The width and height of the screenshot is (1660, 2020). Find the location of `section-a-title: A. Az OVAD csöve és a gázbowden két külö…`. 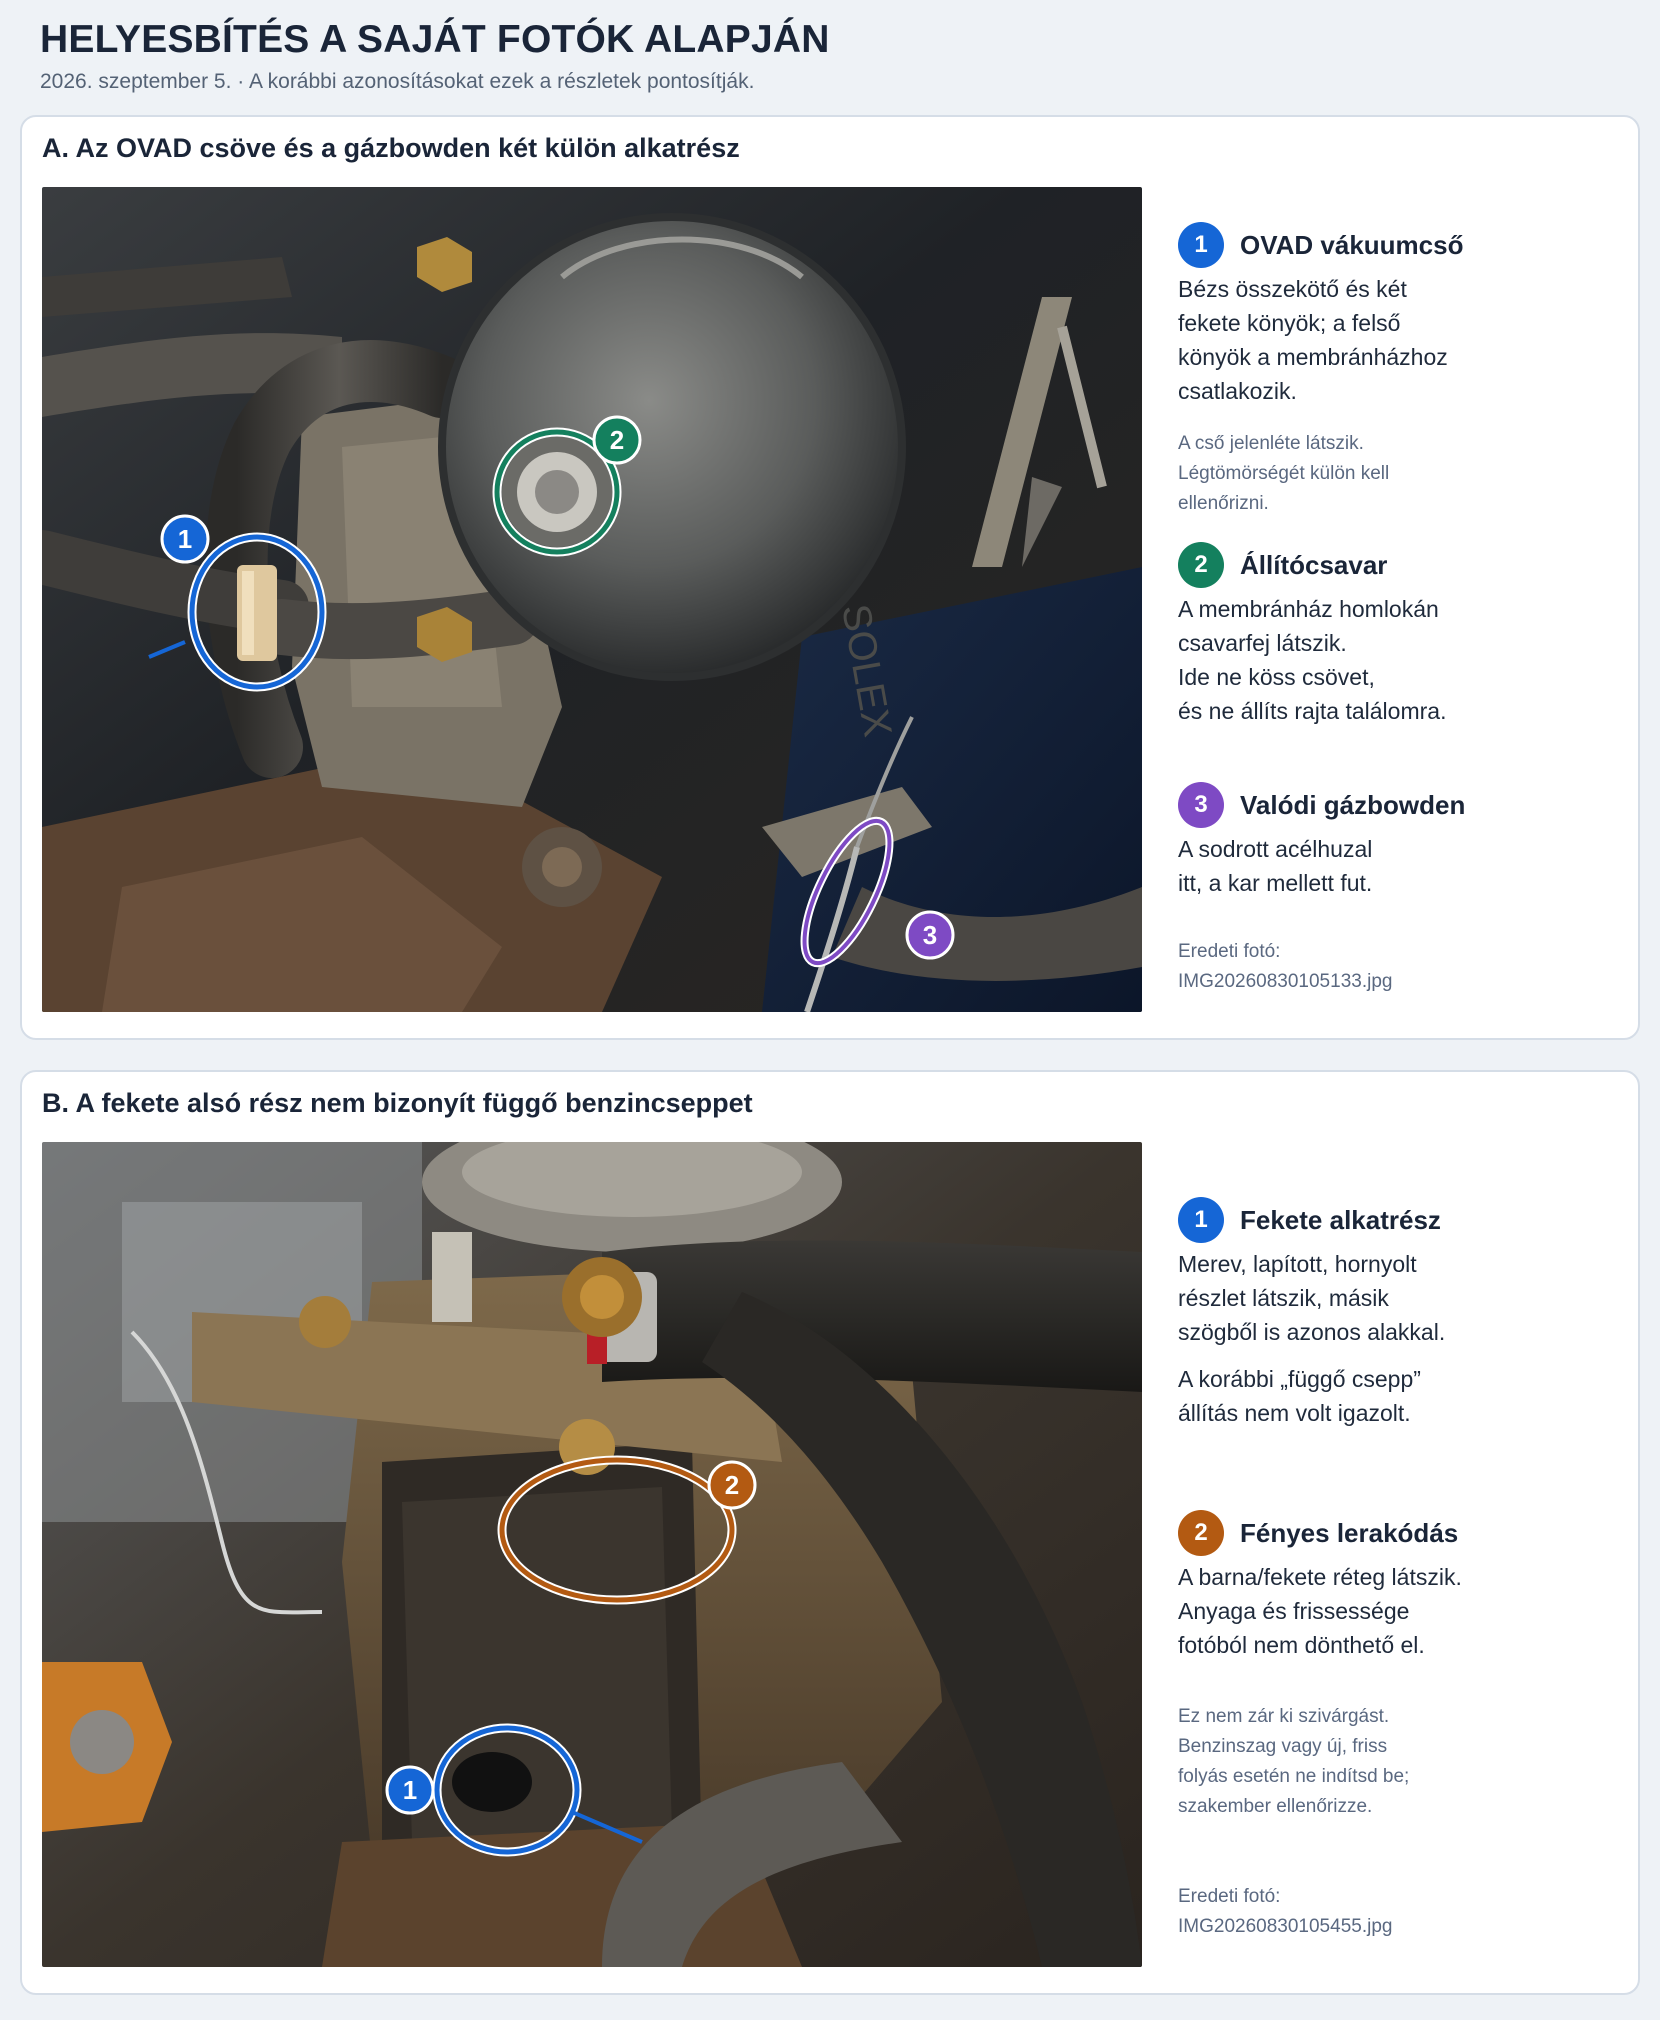

section-a-title: A. Az OVAD csöve és a gázbowden két külö… is located at coordinates (391, 148).